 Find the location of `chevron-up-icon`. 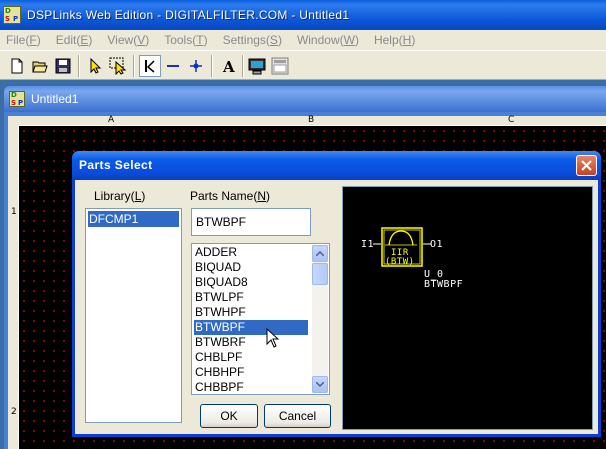

chevron-up-icon is located at coordinates (320, 253).